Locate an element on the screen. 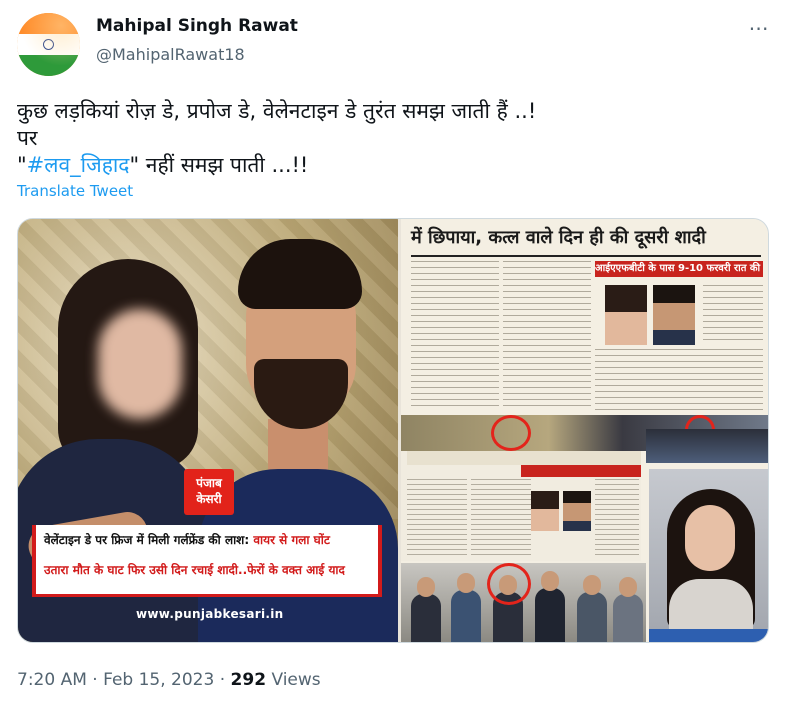 The image size is (800, 718). more-options-icon: ⋯ is located at coordinates (759, 28).